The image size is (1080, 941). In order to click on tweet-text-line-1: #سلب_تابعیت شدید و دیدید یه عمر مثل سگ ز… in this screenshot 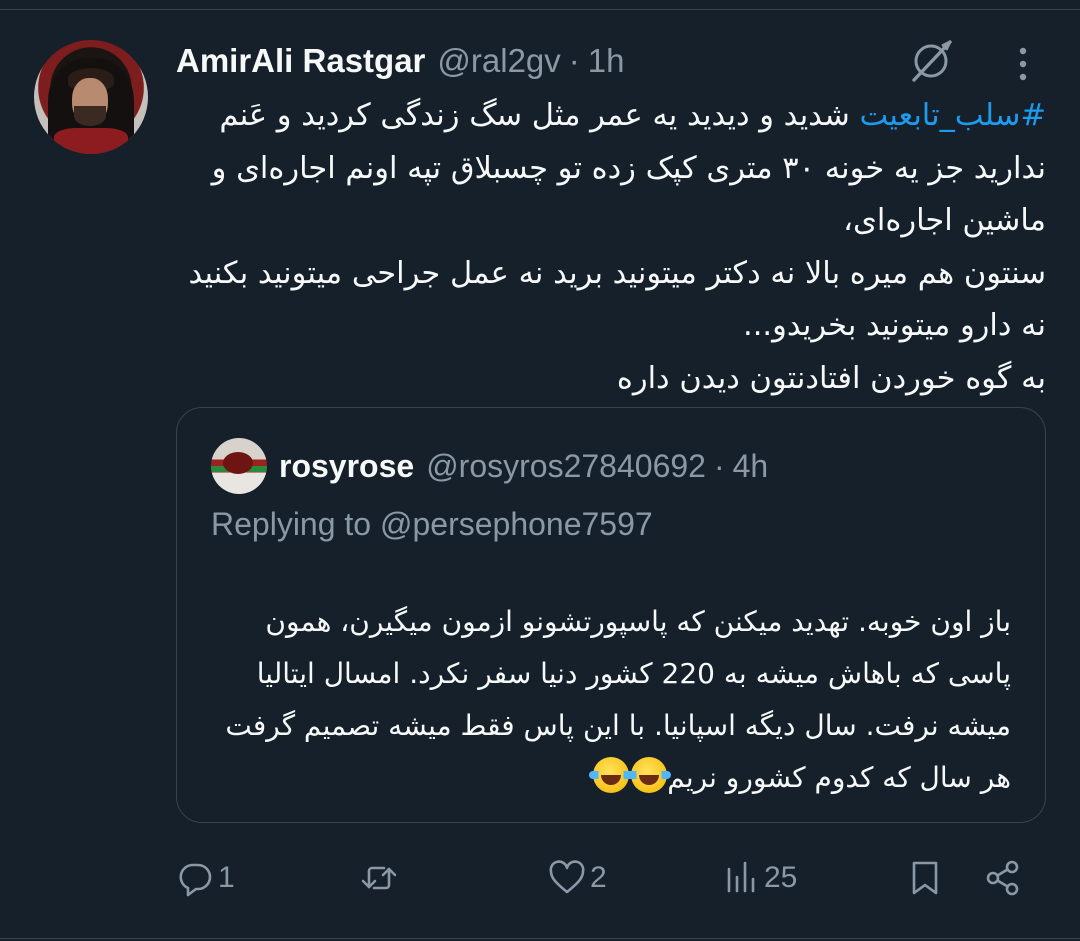, I will do `click(611, 169)`.